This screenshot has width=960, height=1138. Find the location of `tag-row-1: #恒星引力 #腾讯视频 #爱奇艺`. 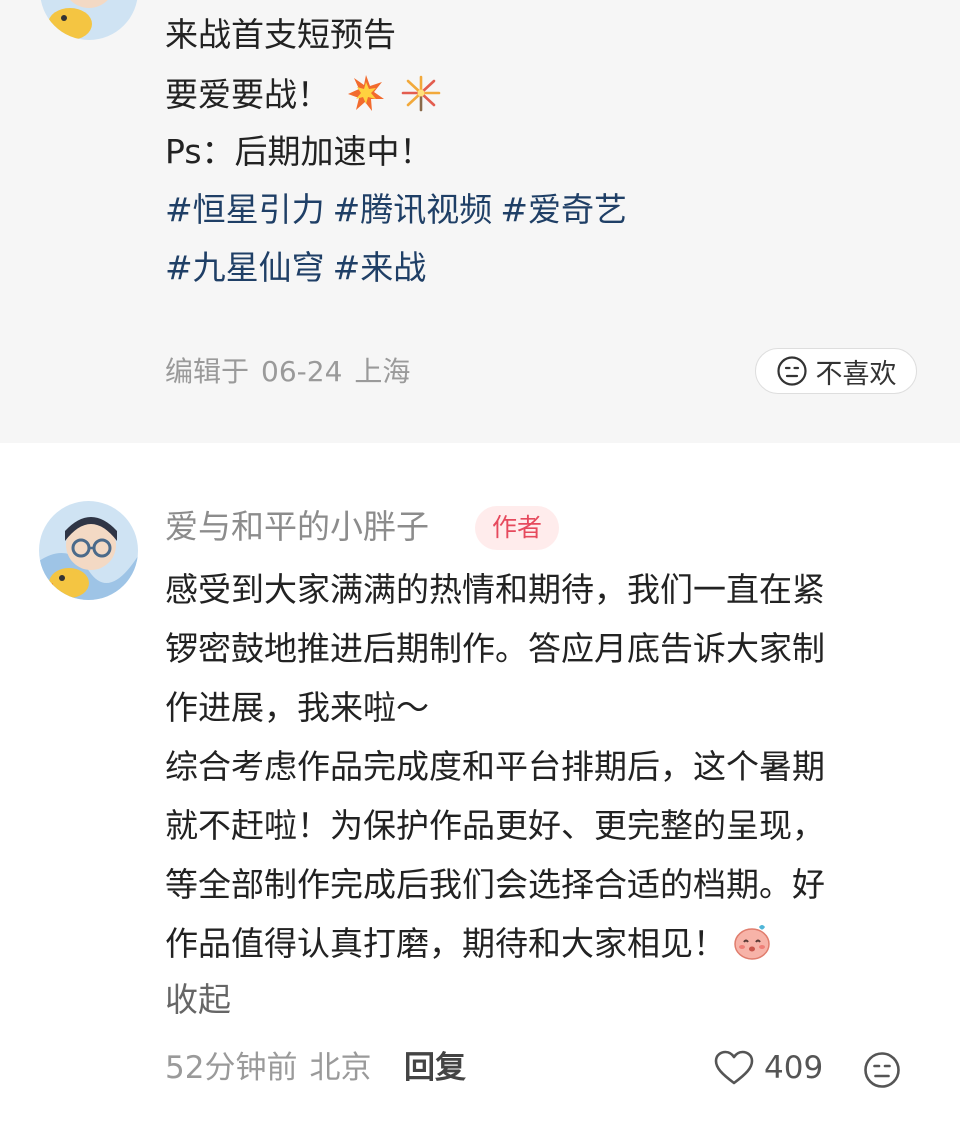

tag-row-1: #恒星引力 #腾讯视频 #爱奇艺 is located at coordinates (400, 210).